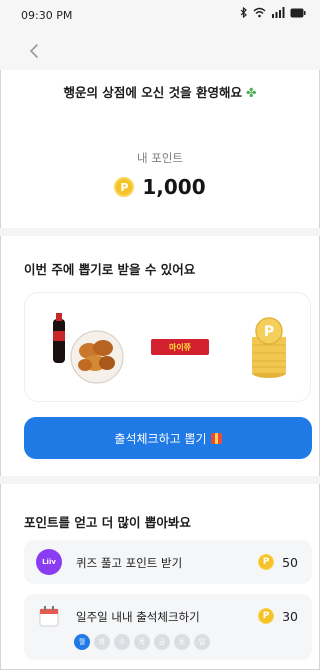 The height and width of the screenshot is (670, 320). I want to click on prizes-card: 마이쮸 P, so click(167, 347).